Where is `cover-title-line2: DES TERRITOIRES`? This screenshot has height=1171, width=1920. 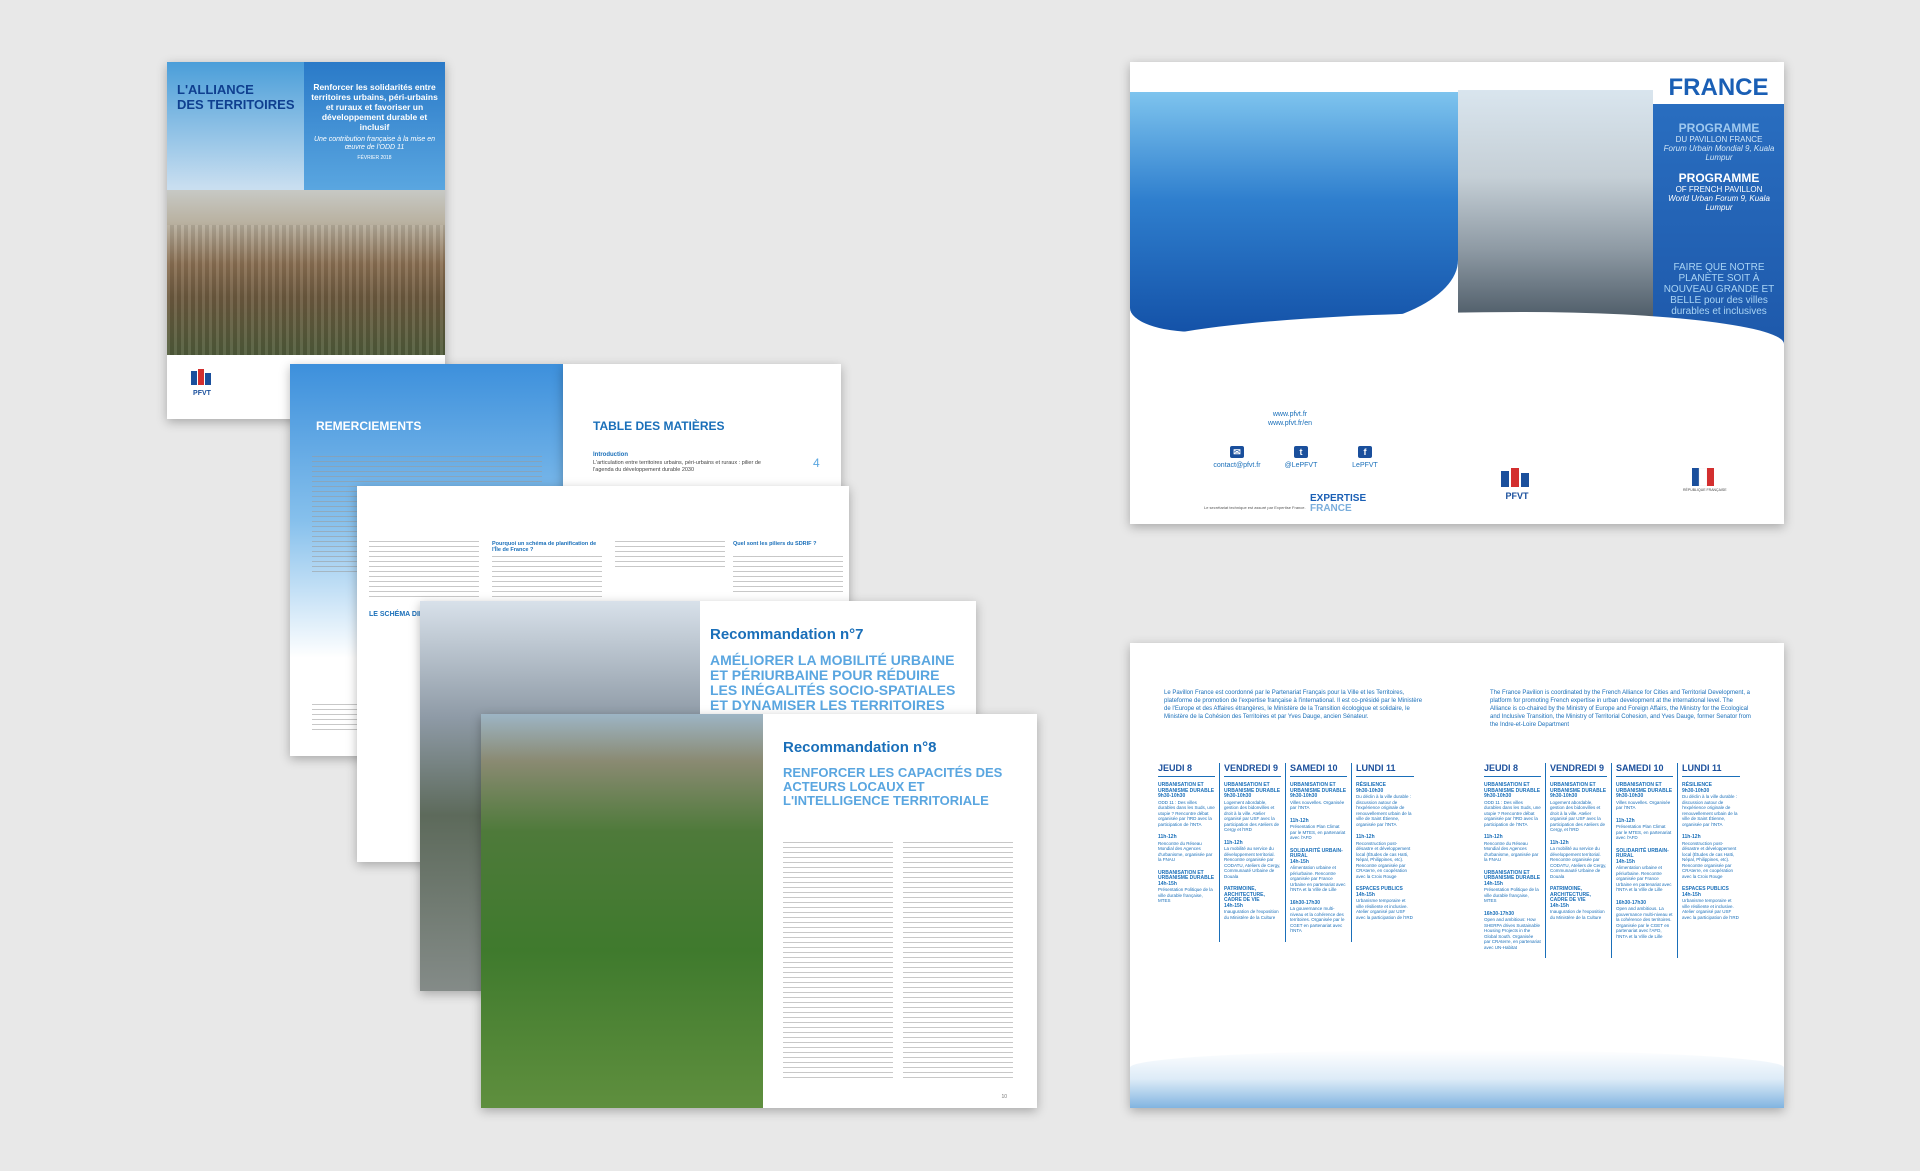
cover-title-line2: DES TERRITOIRES is located at coordinates (236, 104).